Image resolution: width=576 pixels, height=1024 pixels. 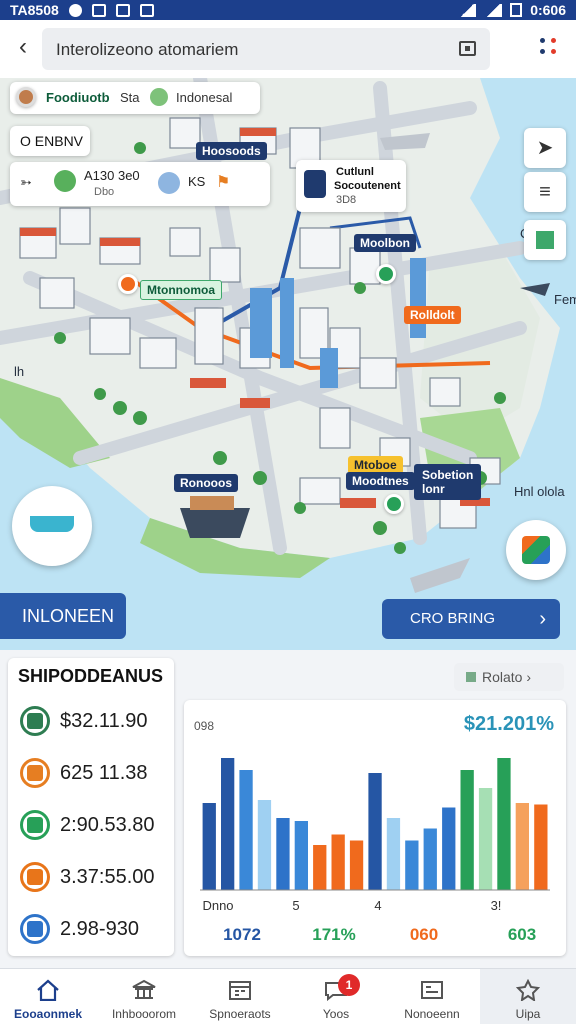 I want to click on user-sep: Sta, so click(x=130, y=97).